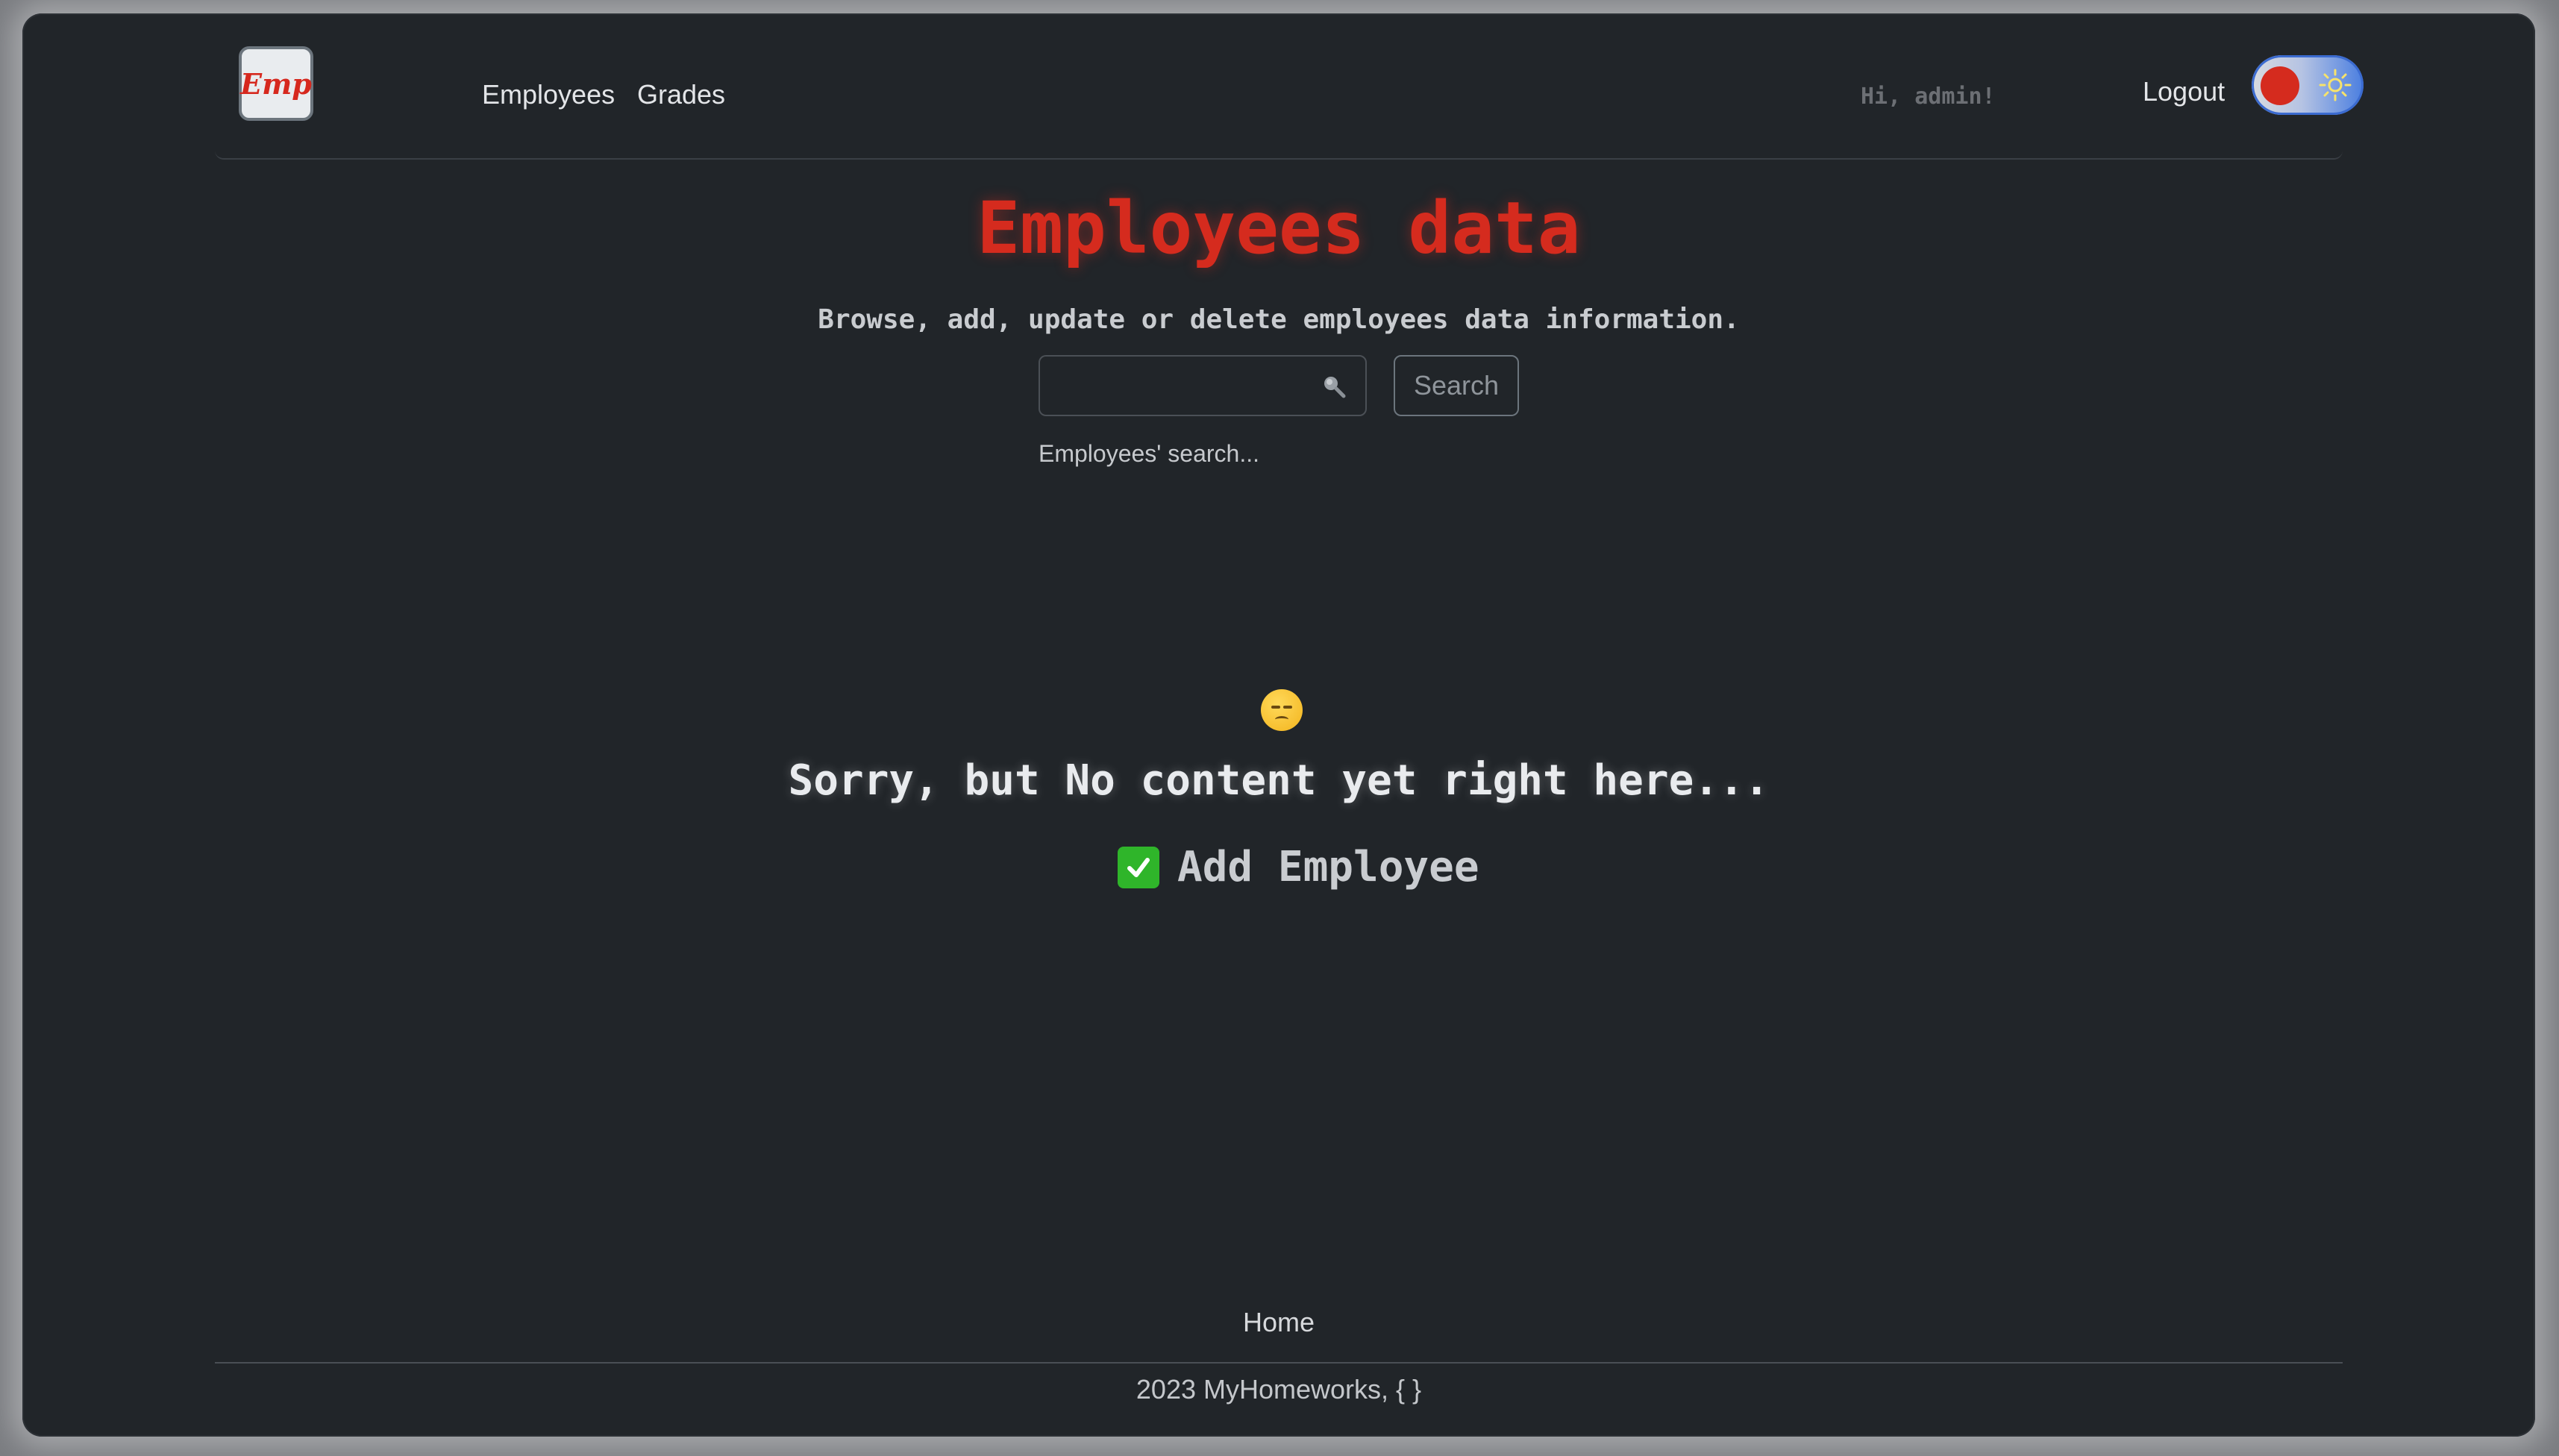 This screenshot has height=1456, width=2559. Describe the element at coordinates (1278, 1322) in the screenshot. I see `footer-home-link: Home` at that location.